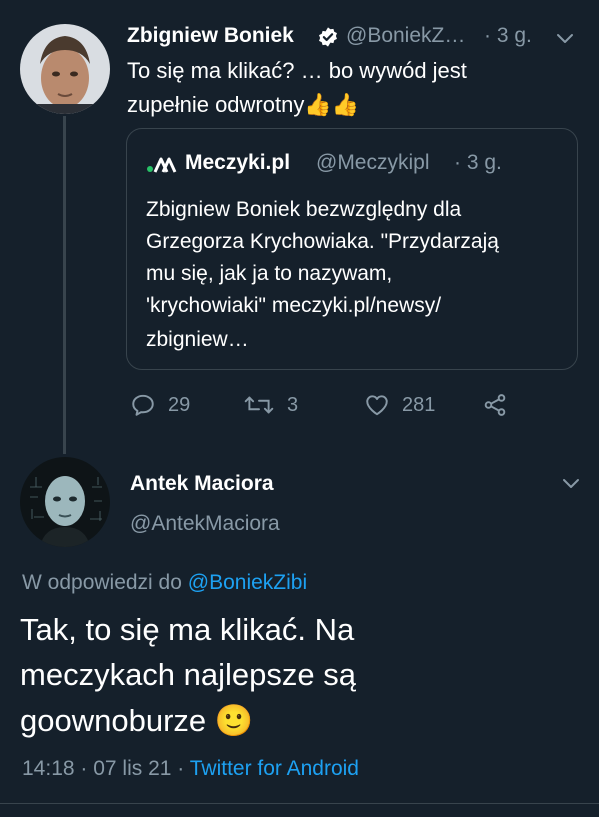  Describe the element at coordinates (188, 674) in the screenshot. I see `reply-text-line-2: meczykach najlepsze są` at that location.